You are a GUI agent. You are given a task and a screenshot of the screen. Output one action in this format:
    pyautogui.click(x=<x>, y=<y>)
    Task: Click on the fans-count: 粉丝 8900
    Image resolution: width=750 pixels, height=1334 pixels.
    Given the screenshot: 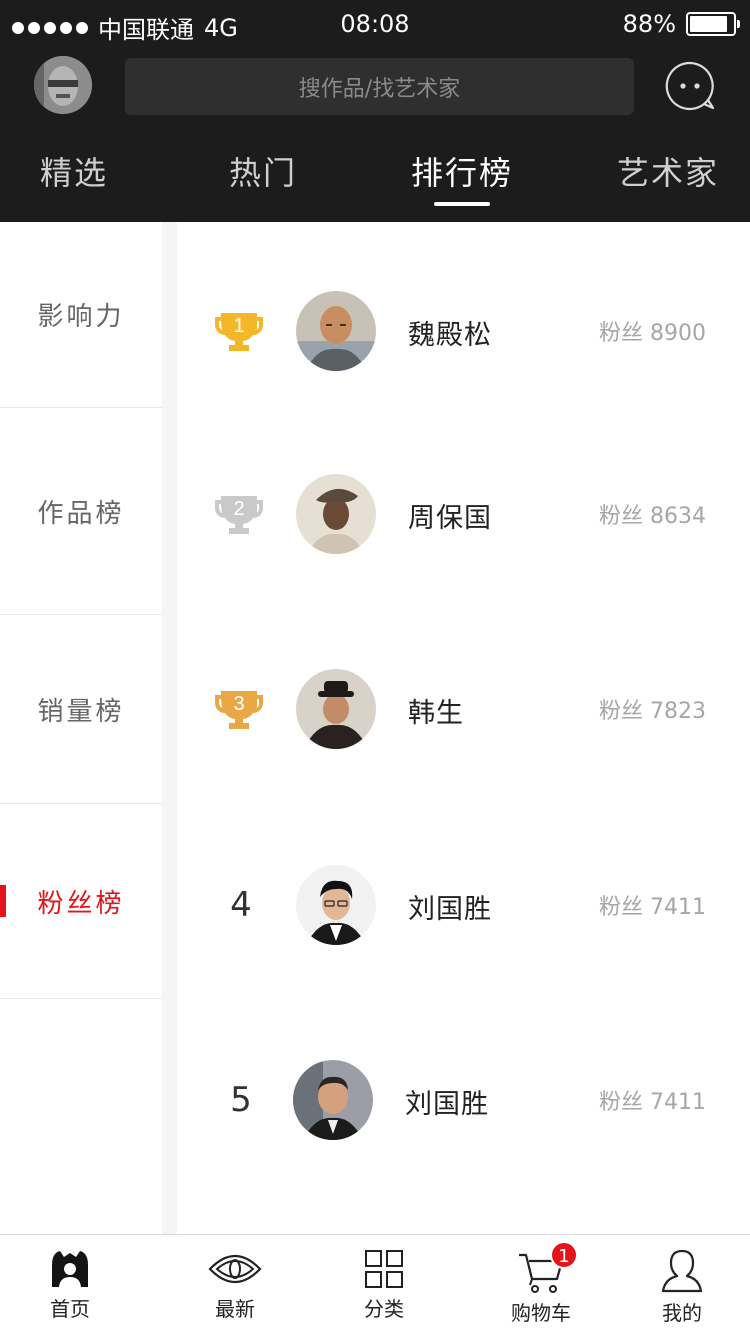 What is the action you would take?
    pyautogui.click(x=652, y=333)
    